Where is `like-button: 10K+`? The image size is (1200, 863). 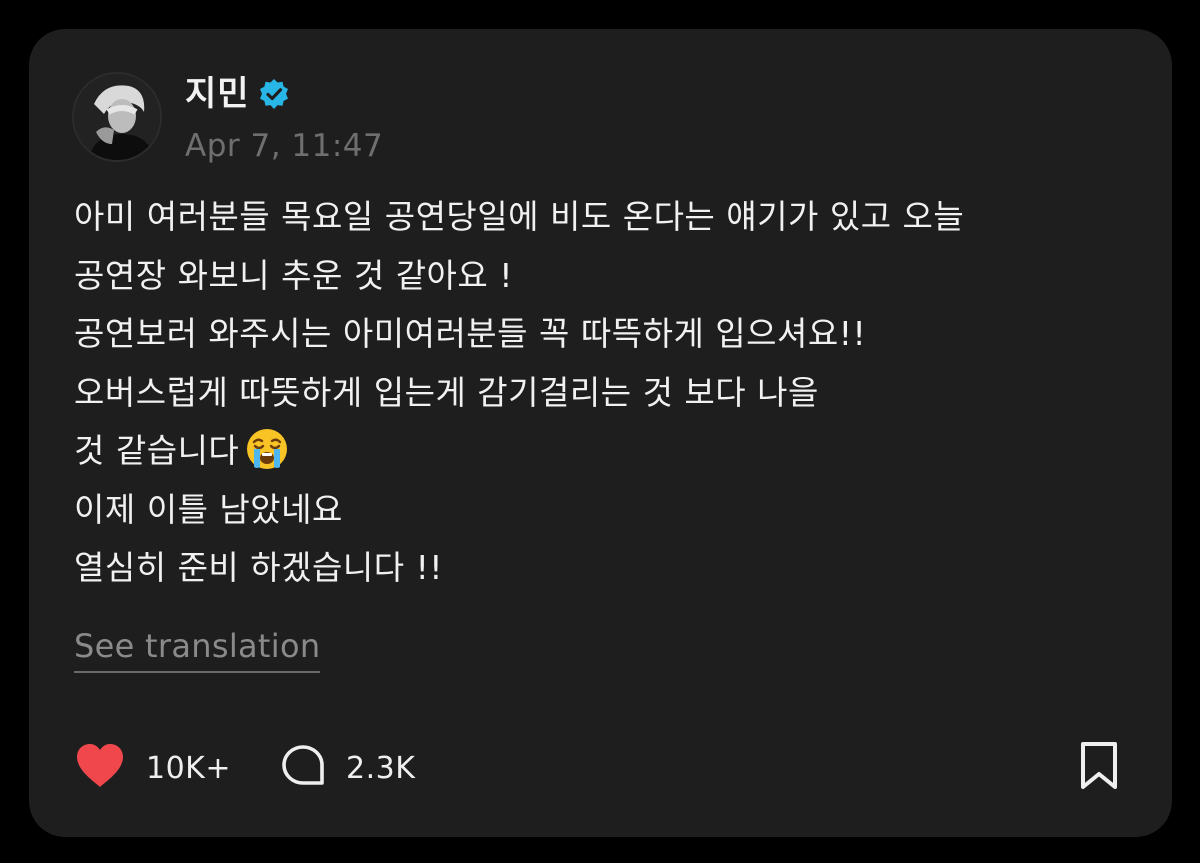 like-button: 10K+ is located at coordinates (152, 768).